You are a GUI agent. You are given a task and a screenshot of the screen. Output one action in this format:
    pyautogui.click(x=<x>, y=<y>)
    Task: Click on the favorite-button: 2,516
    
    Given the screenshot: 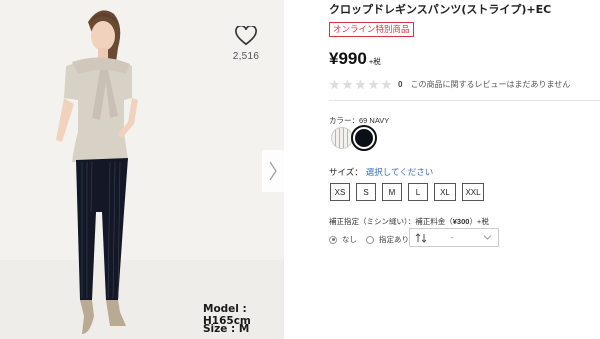 What is the action you would take?
    pyautogui.click(x=246, y=44)
    